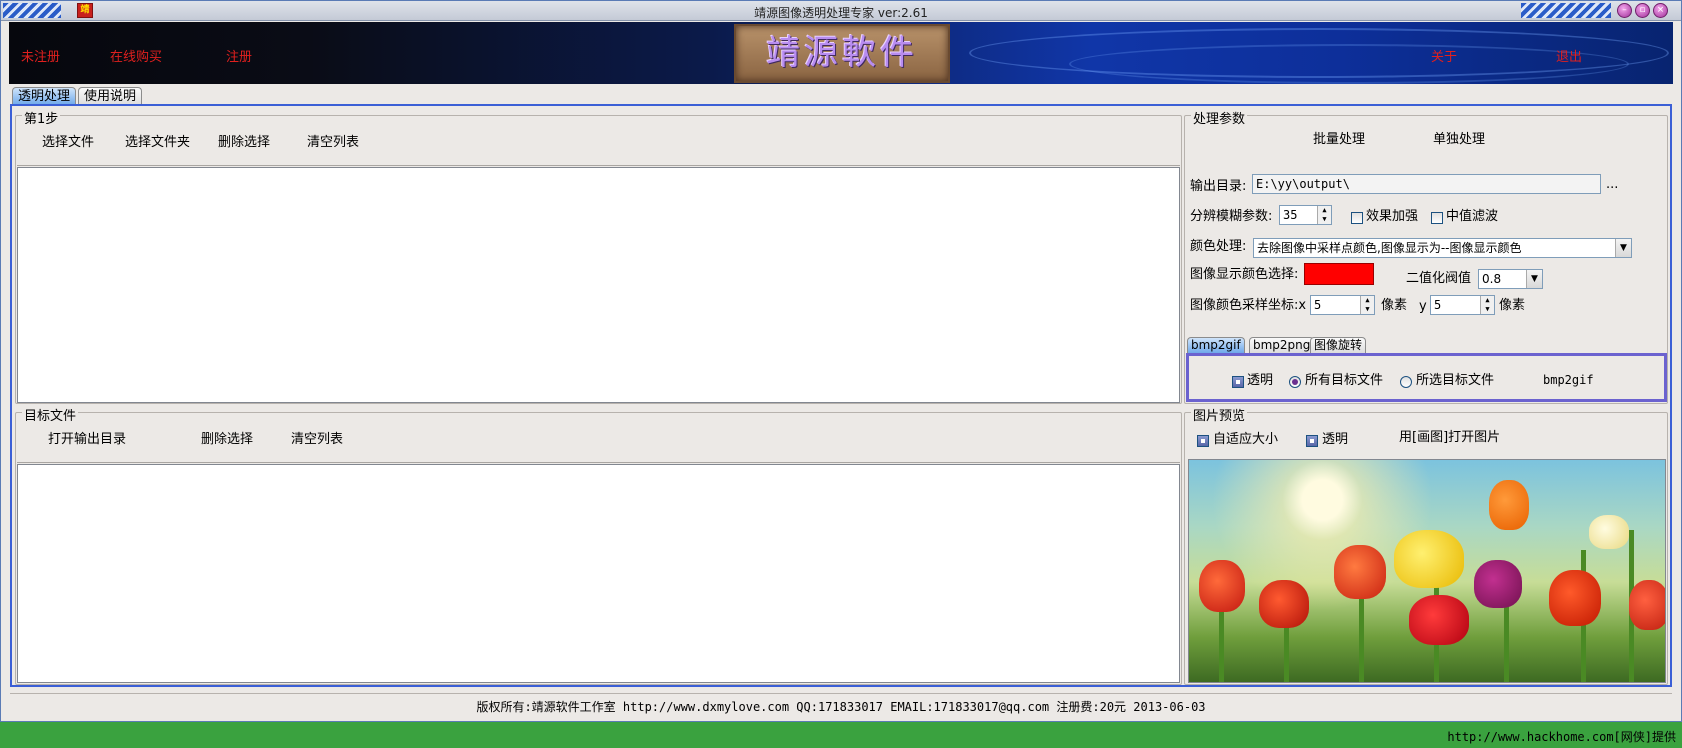 The image size is (1682, 748). Describe the element at coordinates (44, 96) in the screenshot. I see `tab-transparent: 透明处理` at that location.